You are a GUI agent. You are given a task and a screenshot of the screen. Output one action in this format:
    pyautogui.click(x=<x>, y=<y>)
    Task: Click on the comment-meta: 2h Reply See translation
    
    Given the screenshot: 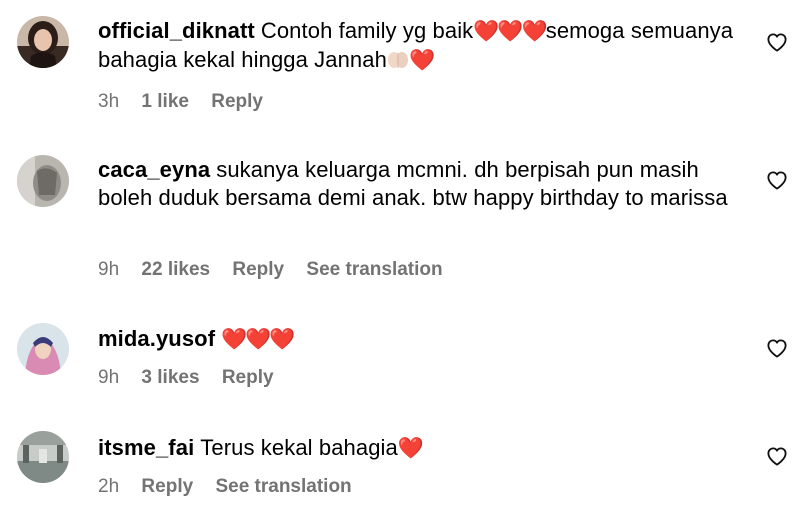 What is the action you would take?
    pyautogui.click(x=233, y=487)
    